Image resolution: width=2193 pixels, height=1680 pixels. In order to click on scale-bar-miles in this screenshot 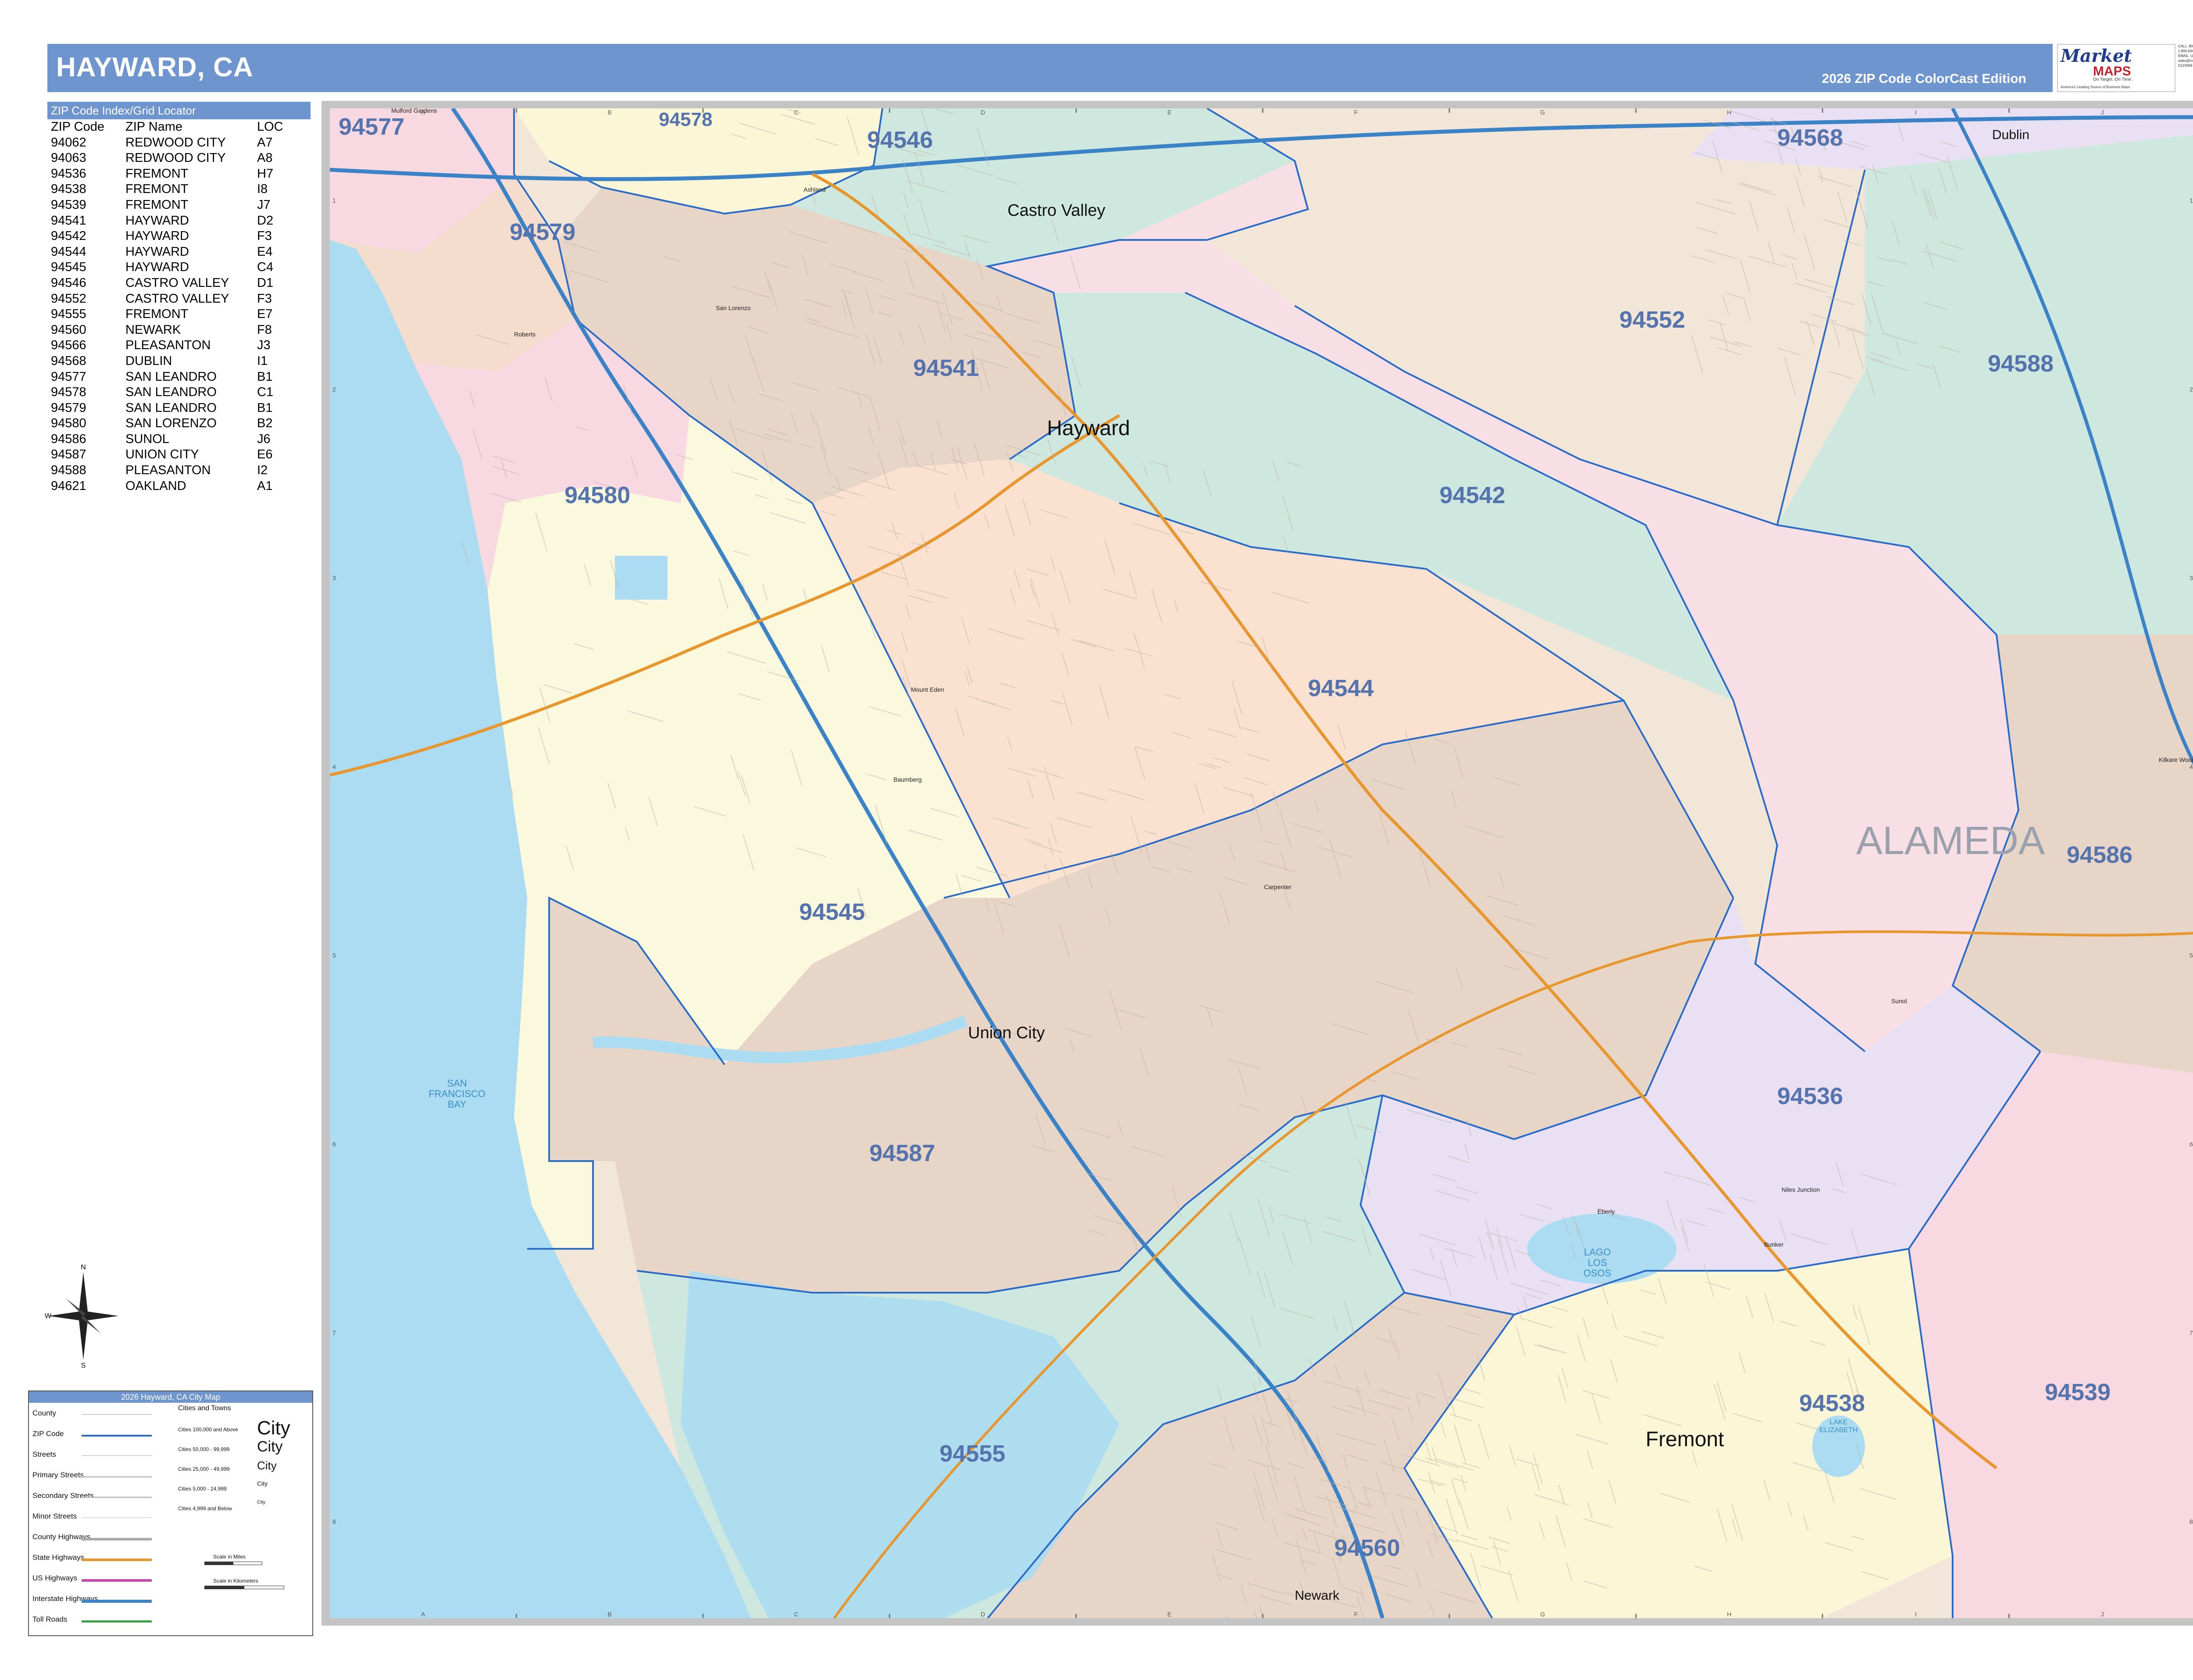, I will do `click(233, 1563)`.